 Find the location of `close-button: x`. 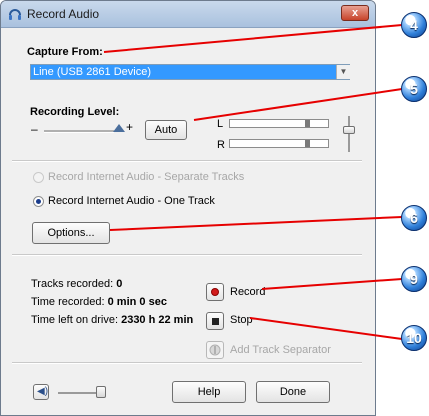

close-button: x is located at coordinates (355, 13).